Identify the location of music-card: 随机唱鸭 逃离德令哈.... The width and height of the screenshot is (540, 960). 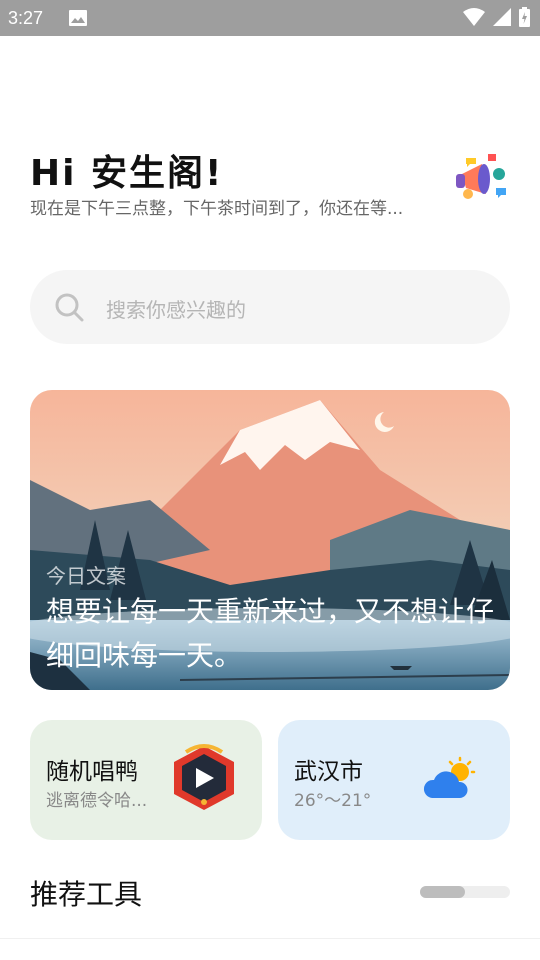
(146, 780).